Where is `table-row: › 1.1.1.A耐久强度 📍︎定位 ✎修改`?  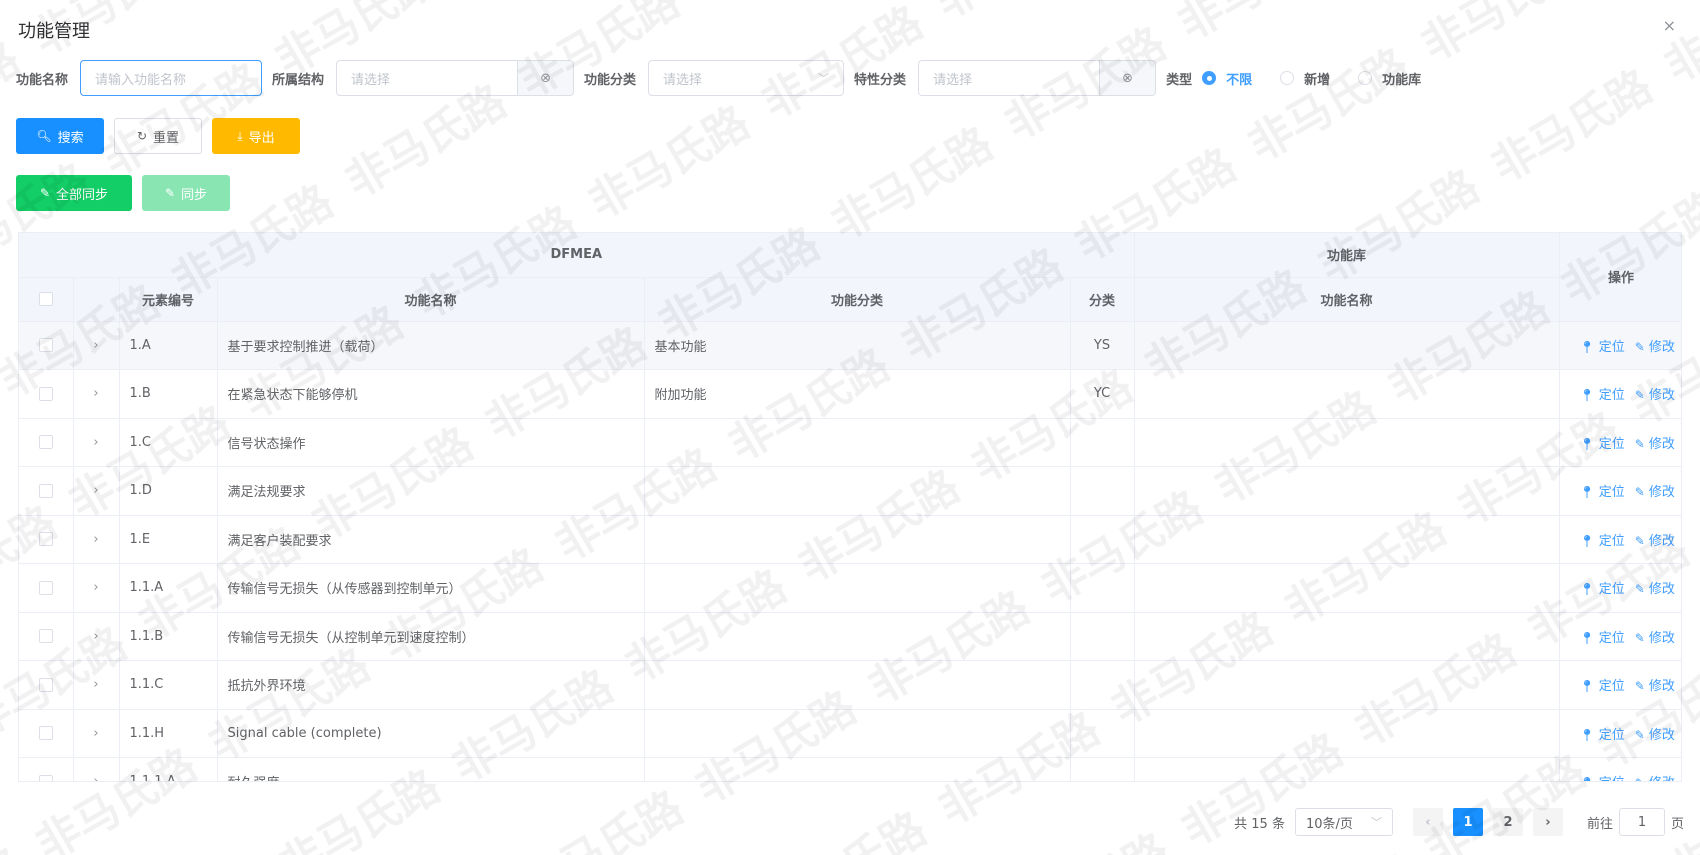
table-row: › 1.1.1.A耐久强度 📍︎定位 ✎修改 is located at coordinates (850, 769).